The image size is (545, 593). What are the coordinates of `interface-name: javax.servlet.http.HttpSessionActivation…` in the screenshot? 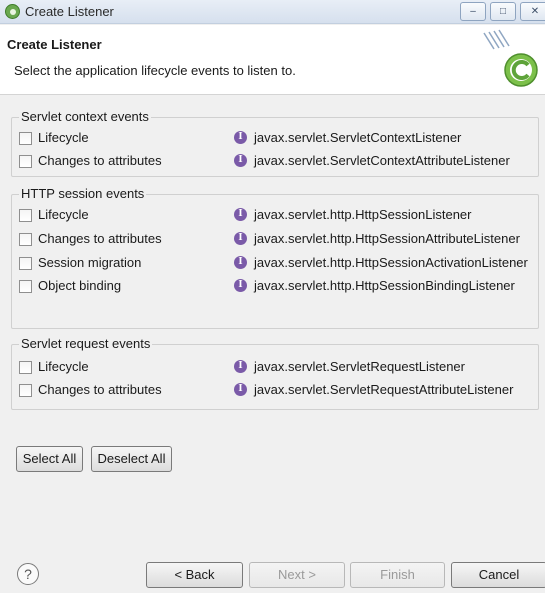 It's located at (391, 262).